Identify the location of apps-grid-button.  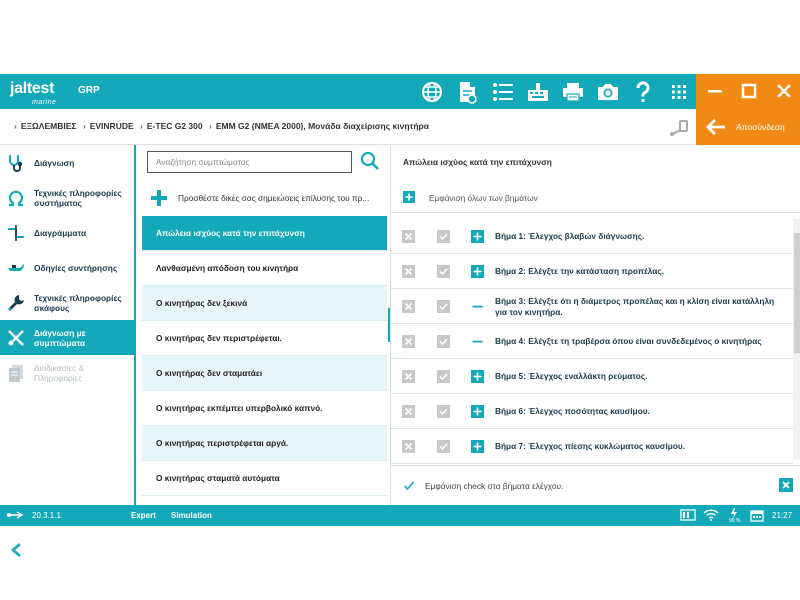
(679, 91).